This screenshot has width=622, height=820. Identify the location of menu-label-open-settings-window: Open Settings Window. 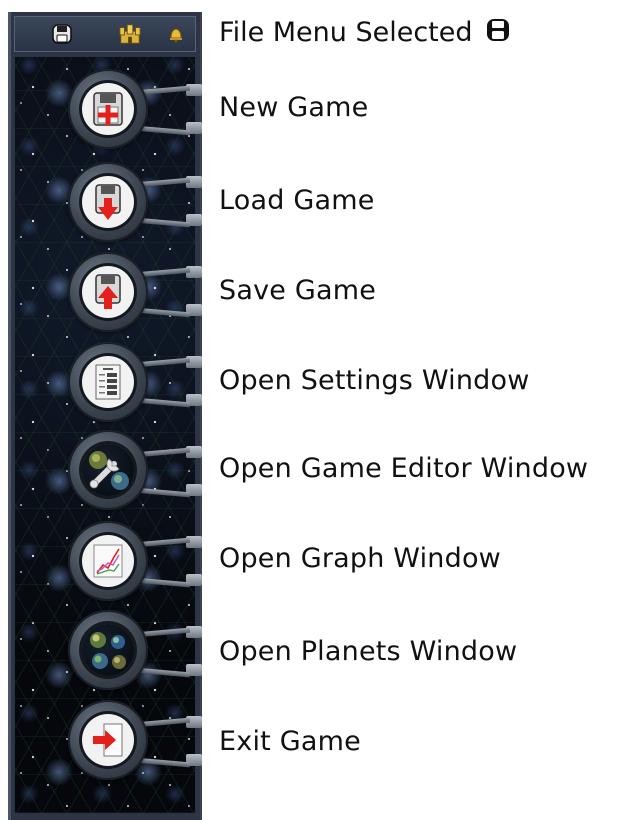
(374, 380).